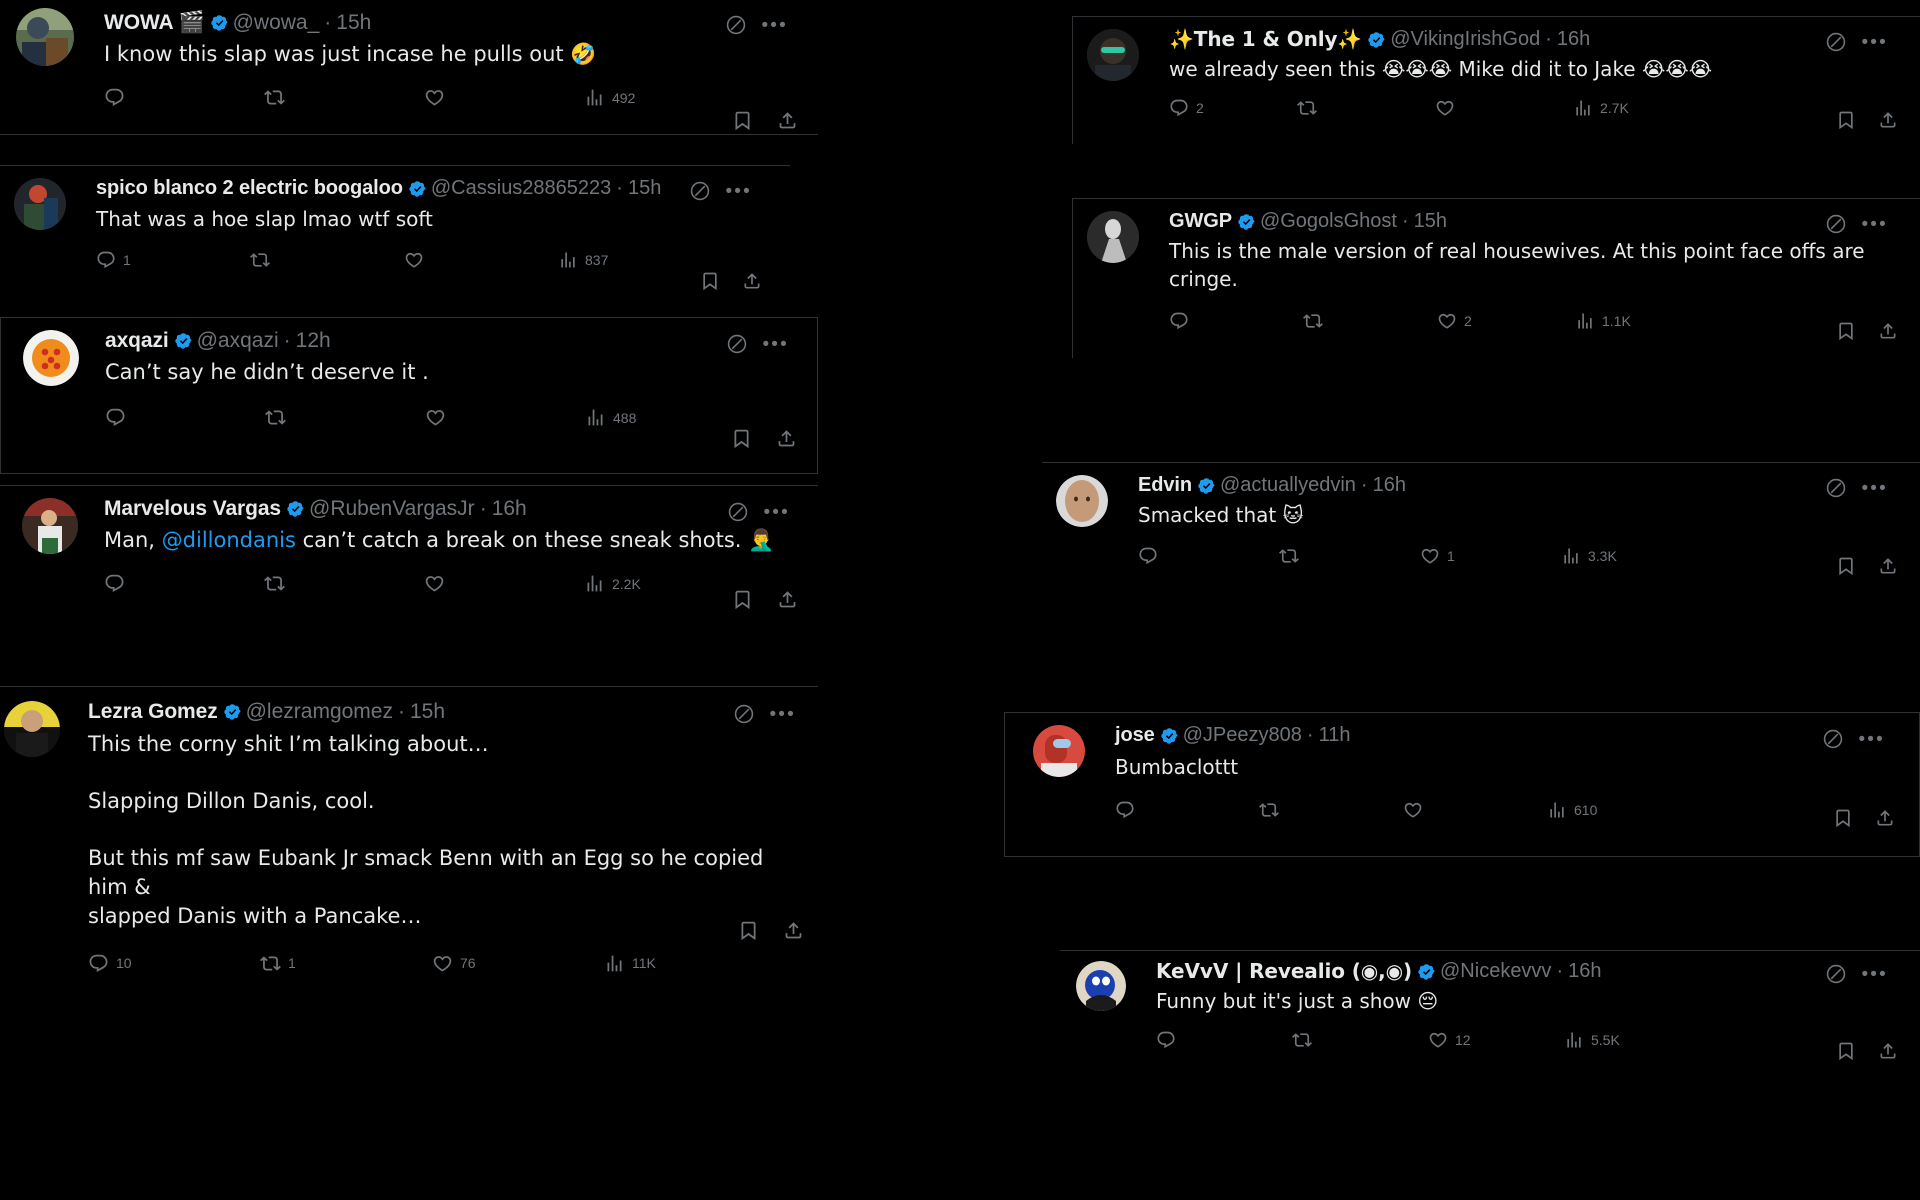  What do you see at coordinates (319, 712) in the screenshot?
I see `handle: @lezramgomez` at bounding box center [319, 712].